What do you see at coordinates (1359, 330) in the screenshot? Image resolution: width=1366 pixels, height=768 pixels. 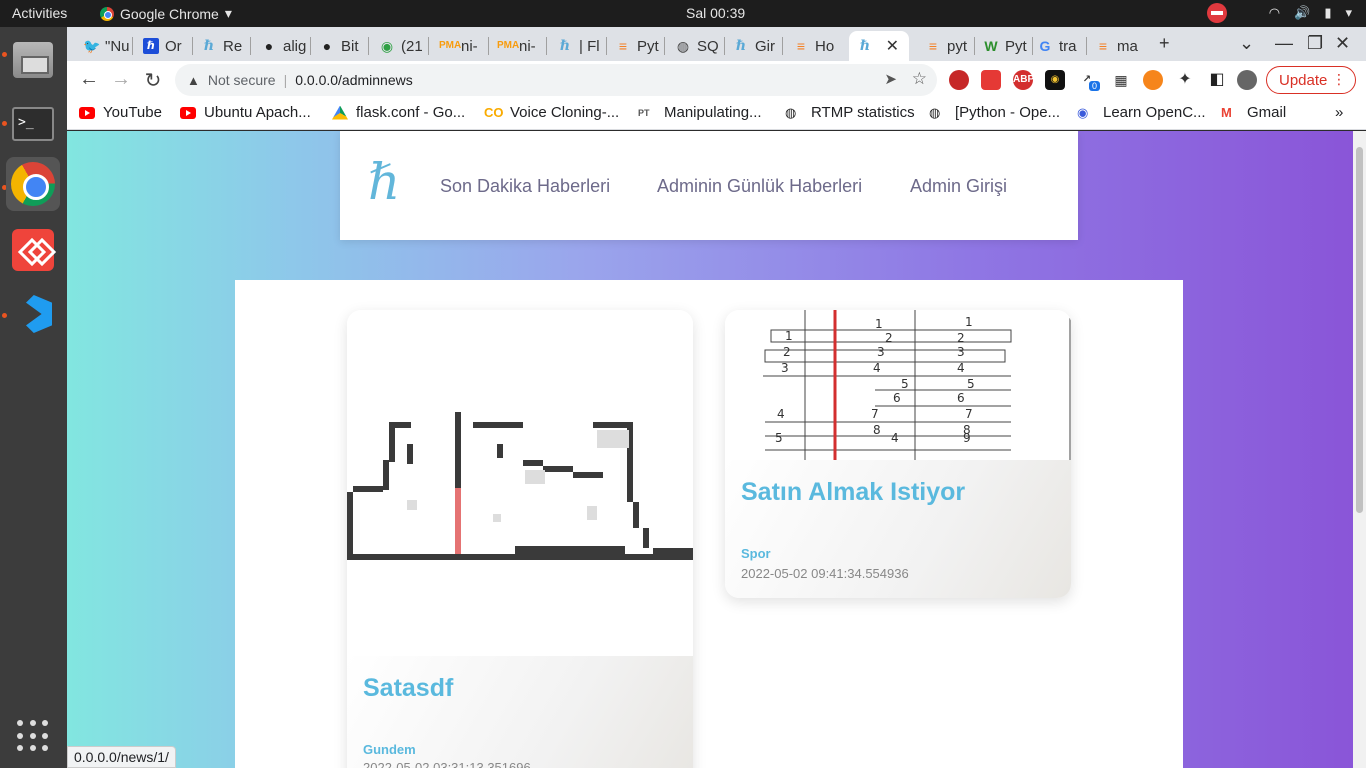 I see `scrollbar-thumb` at bounding box center [1359, 330].